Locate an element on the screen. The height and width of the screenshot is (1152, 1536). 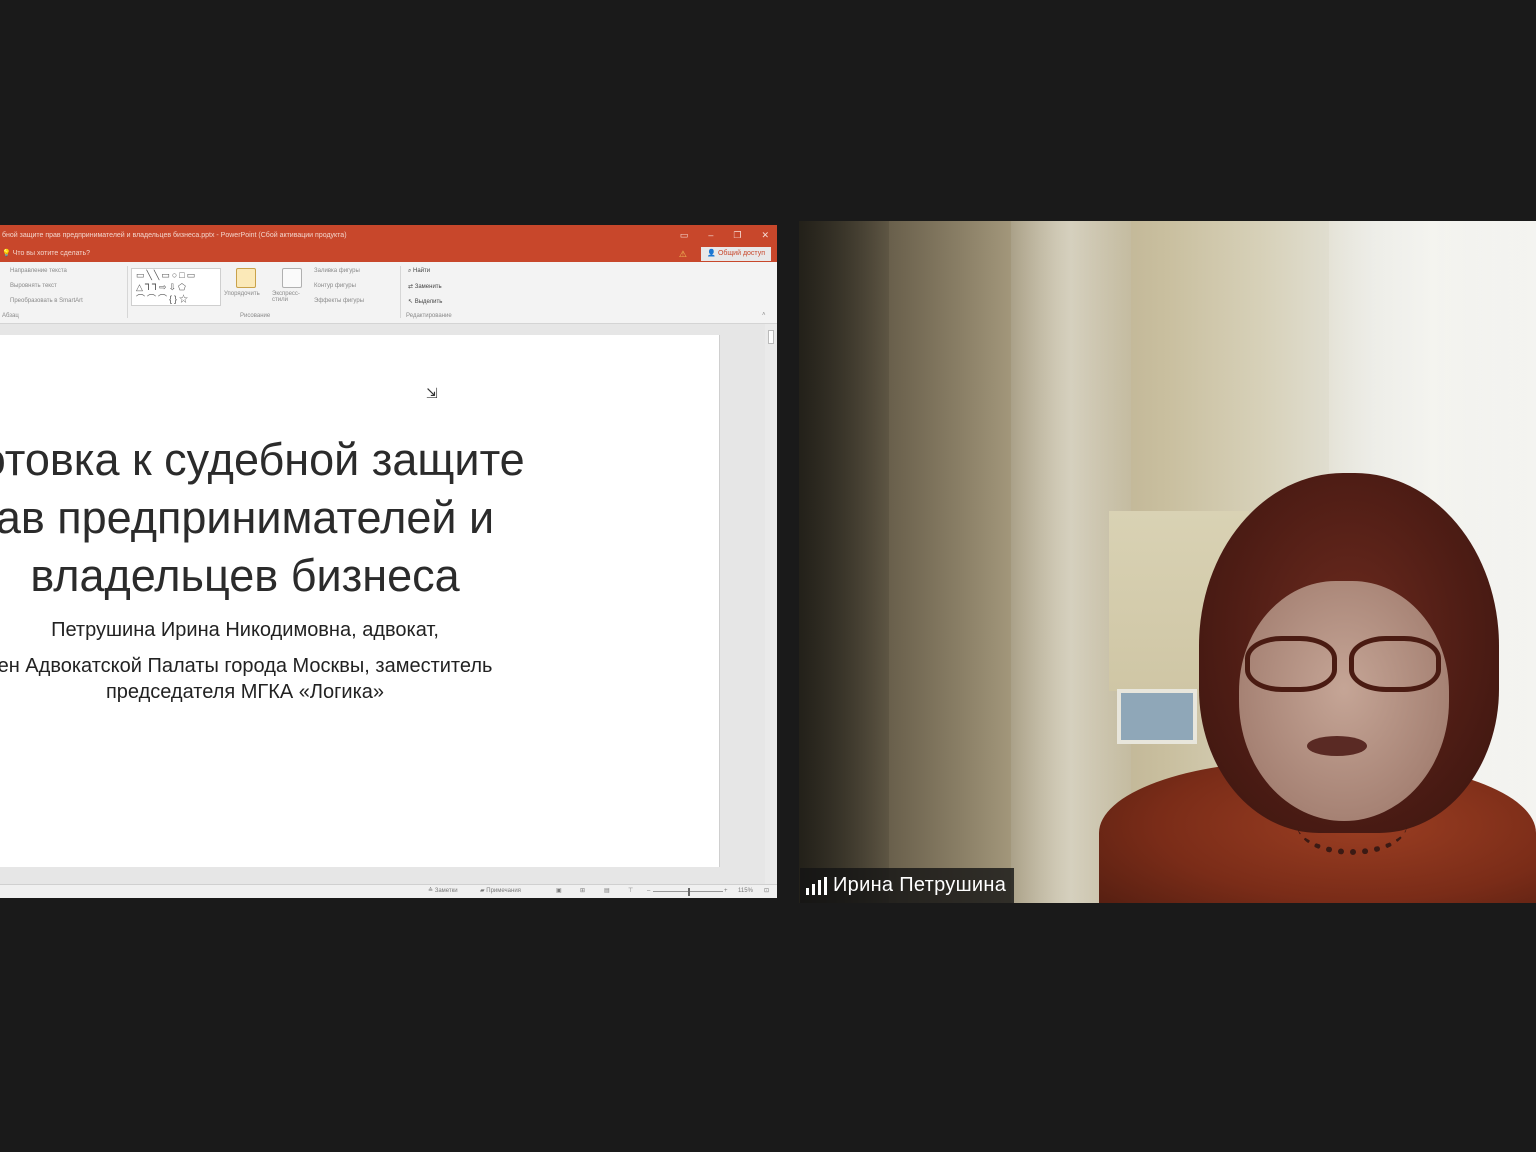
shape-outline-button: Контур фигуры is located at coordinates (335, 286).